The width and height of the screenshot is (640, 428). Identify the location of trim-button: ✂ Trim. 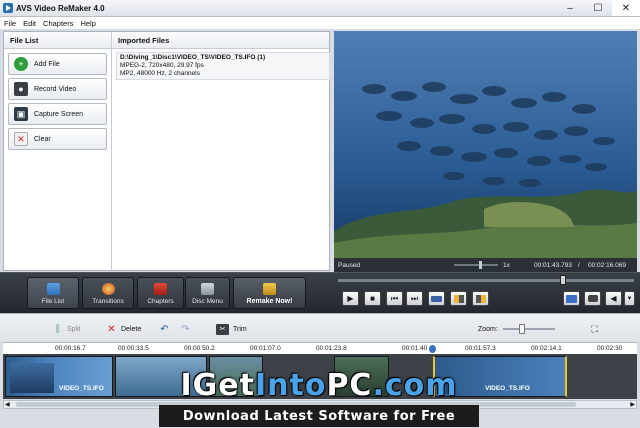
(231, 329).